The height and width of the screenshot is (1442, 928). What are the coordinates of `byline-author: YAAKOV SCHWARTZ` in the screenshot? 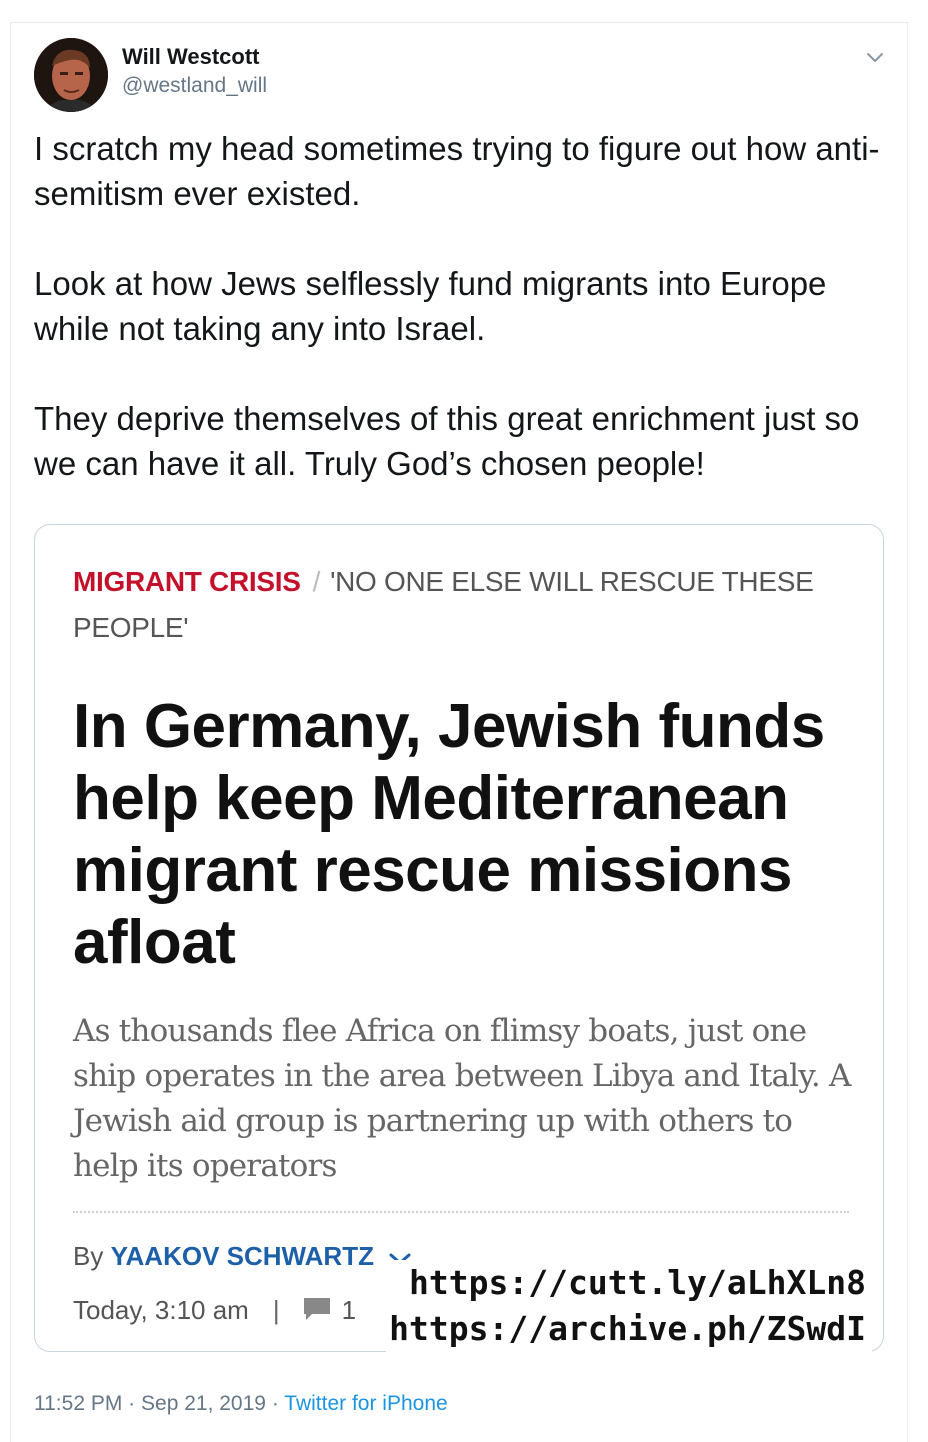 It's located at (242, 1256).